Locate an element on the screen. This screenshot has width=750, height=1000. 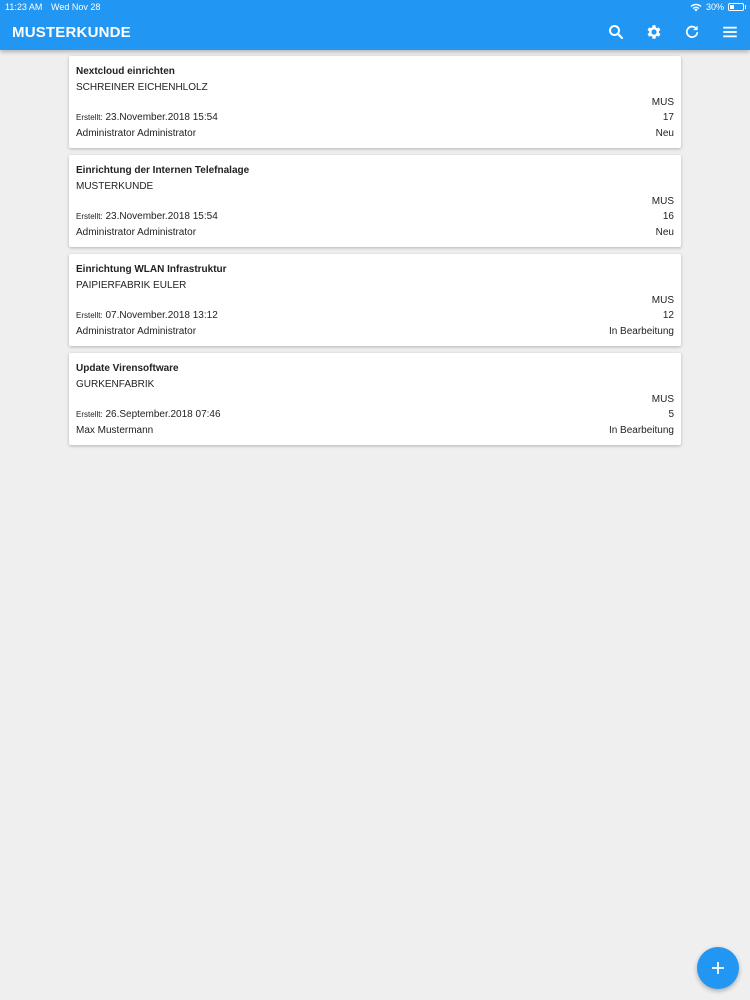
ticket-number: 12 is located at coordinates (668, 315).